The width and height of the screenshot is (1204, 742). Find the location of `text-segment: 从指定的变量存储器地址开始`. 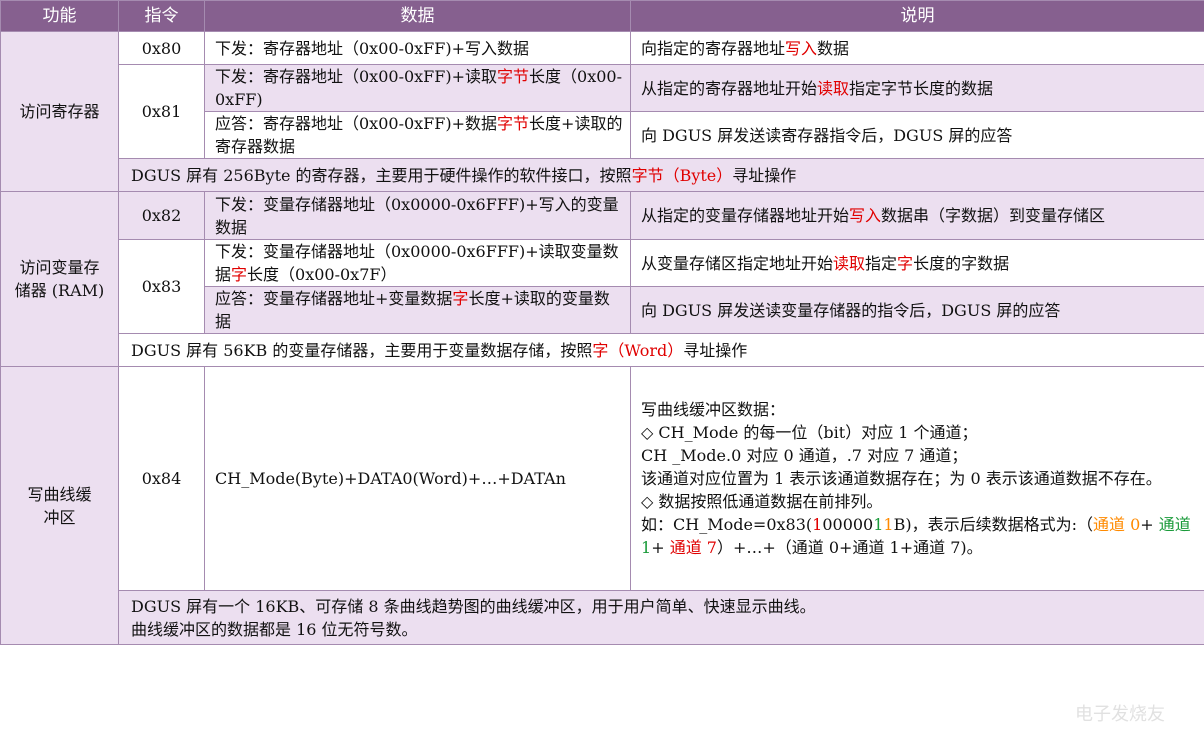

text-segment: 从指定的变量存储器地址开始 is located at coordinates (745, 215).